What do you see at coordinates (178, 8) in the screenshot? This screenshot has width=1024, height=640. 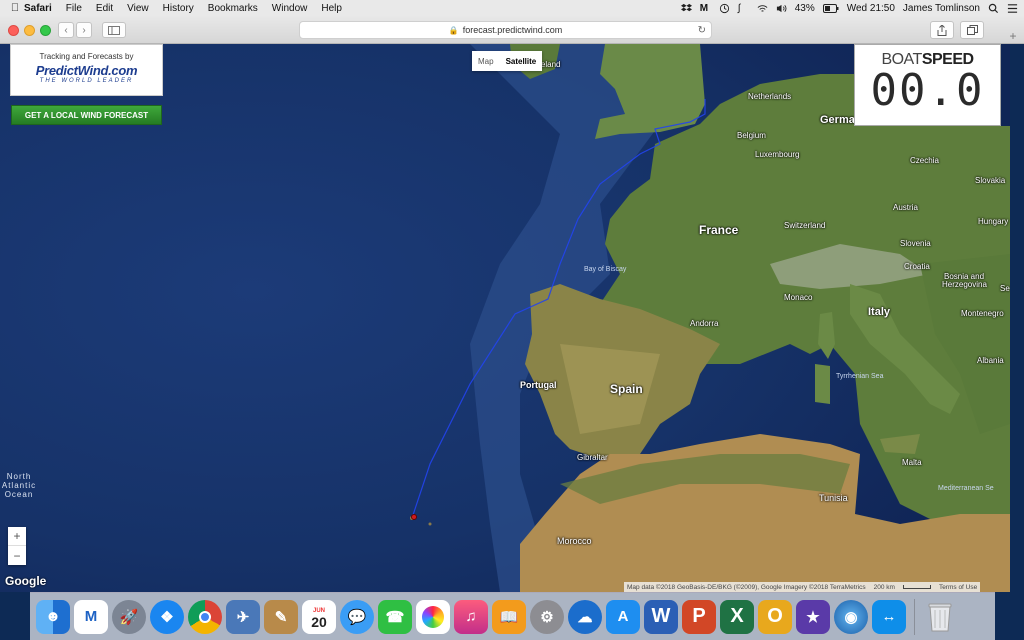 I see `menu-history: History` at bounding box center [178, 8].